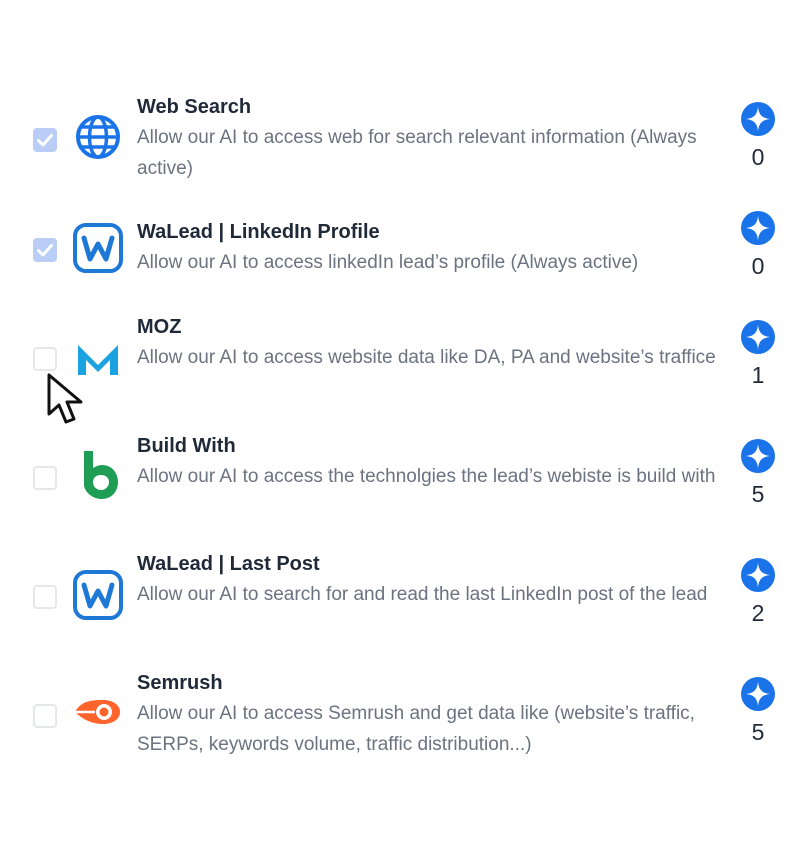  I want to click on integration-title: MOZ, so click(159, 327).